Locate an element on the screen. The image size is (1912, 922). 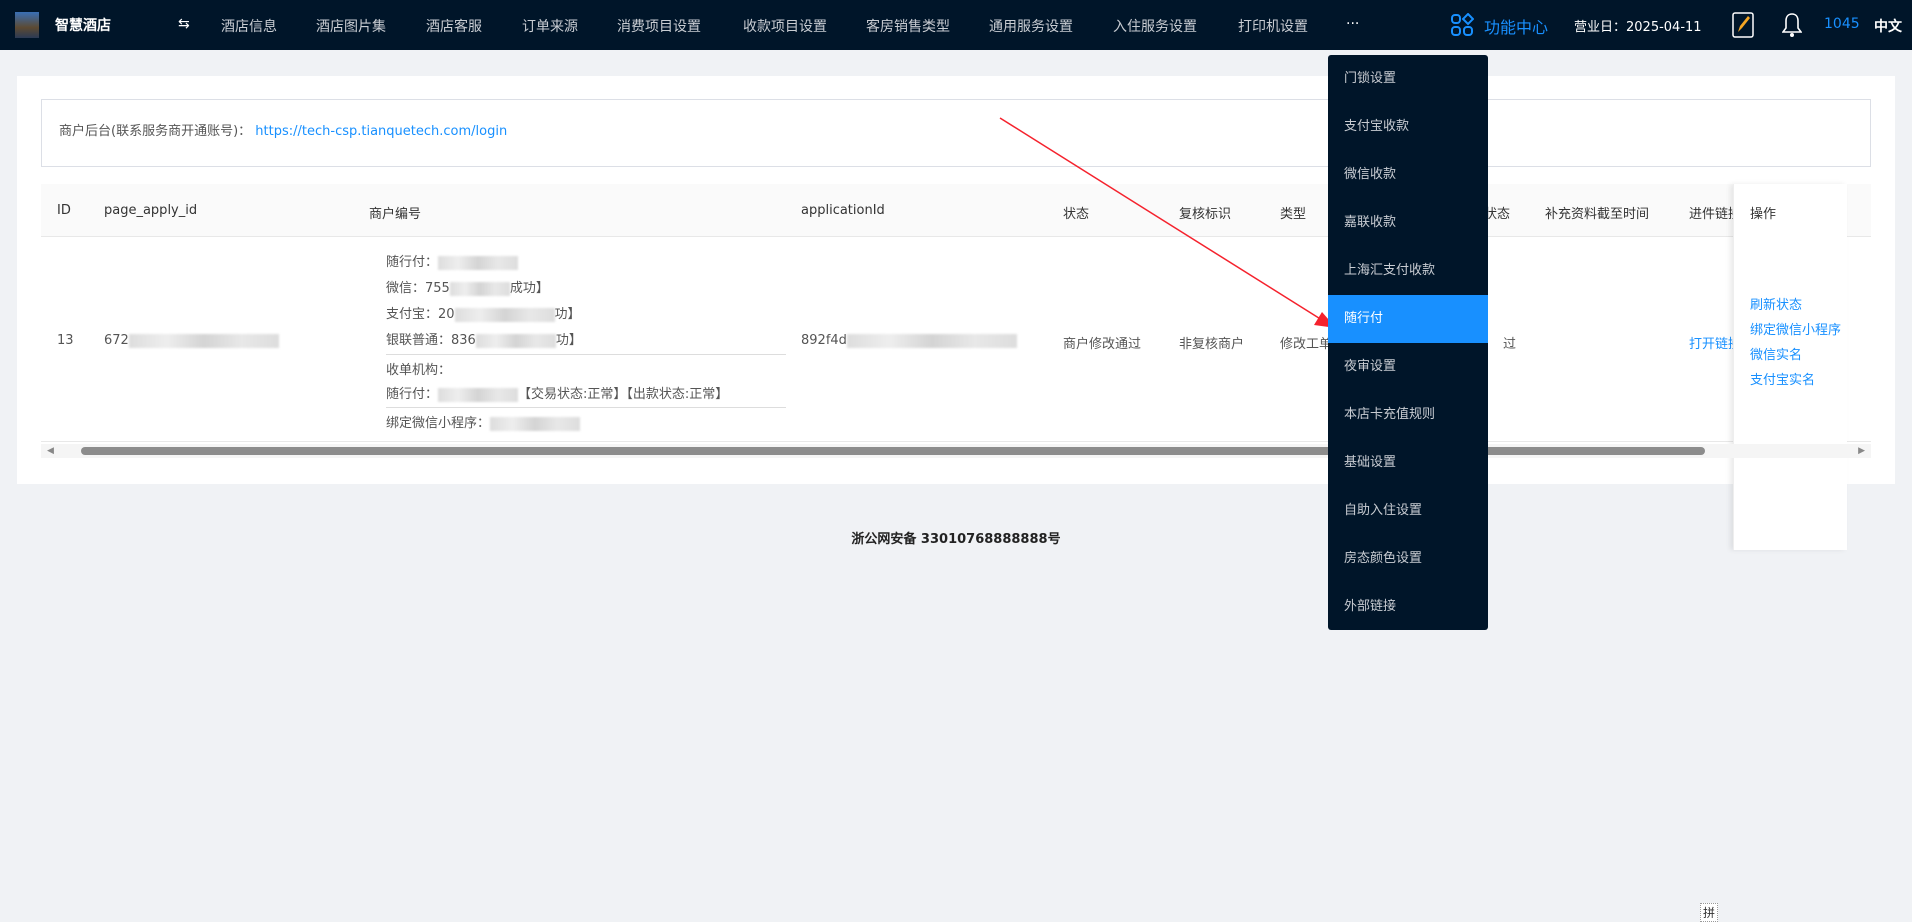
menu-item-night-audit: 夜审设置 is located at coordinates (1408, 367).